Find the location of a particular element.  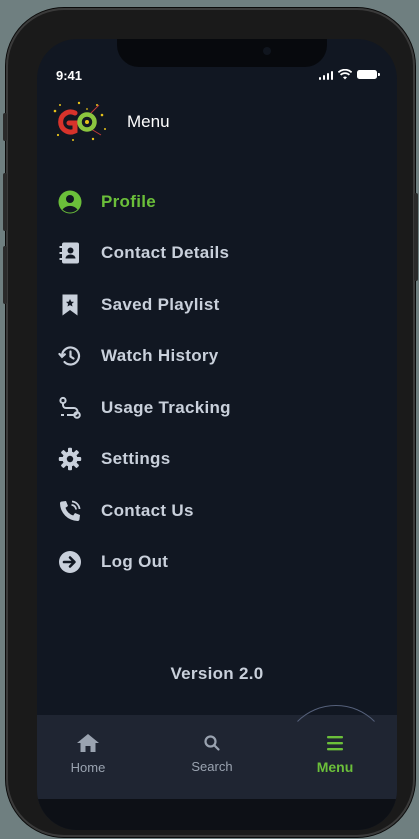

menu-label: Saved Playlist is located at coordinates (160, 304).